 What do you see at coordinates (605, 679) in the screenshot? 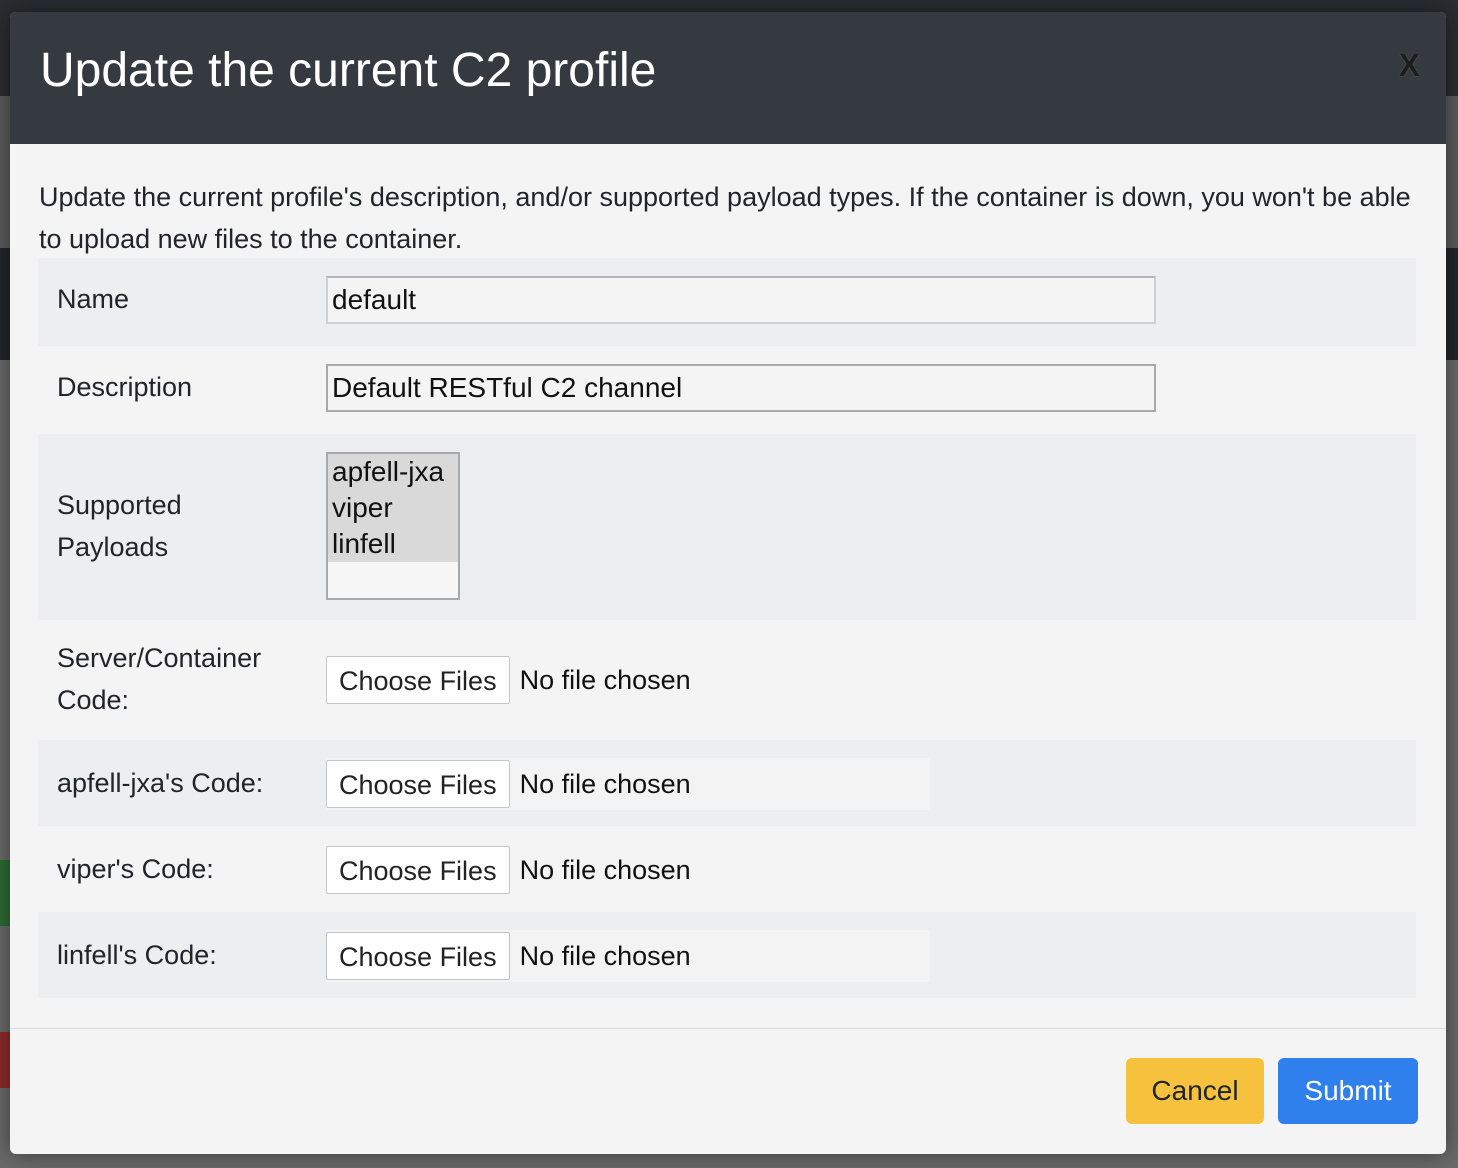
I see `server-code-file-status: No file chosen` at bounding box center [605, 679].